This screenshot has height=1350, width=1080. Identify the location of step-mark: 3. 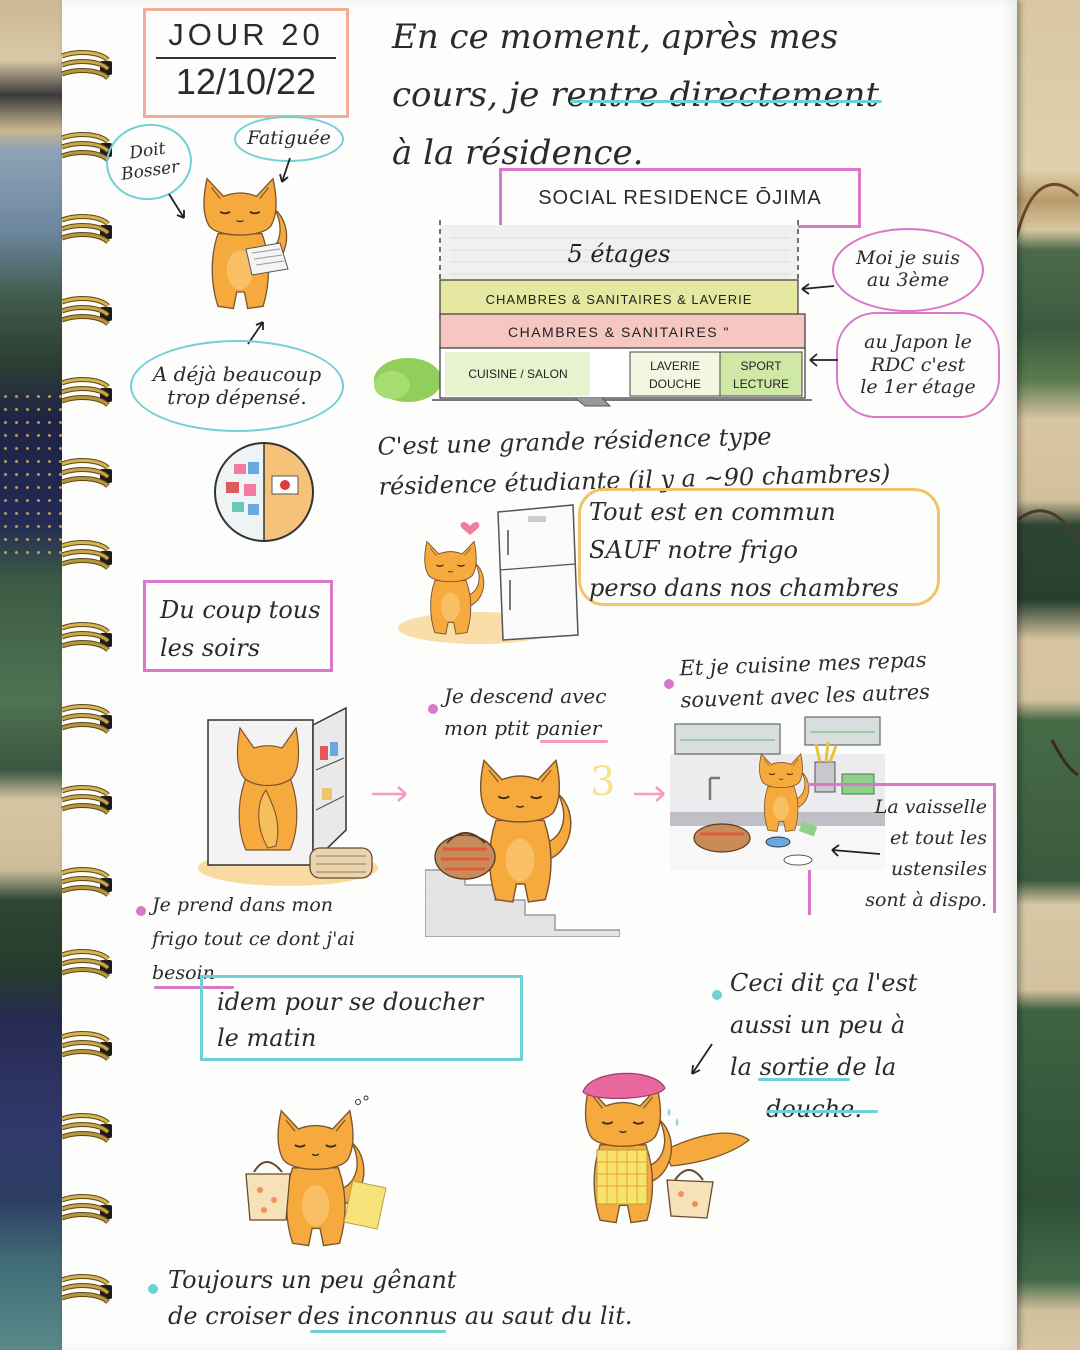
(602, 782).